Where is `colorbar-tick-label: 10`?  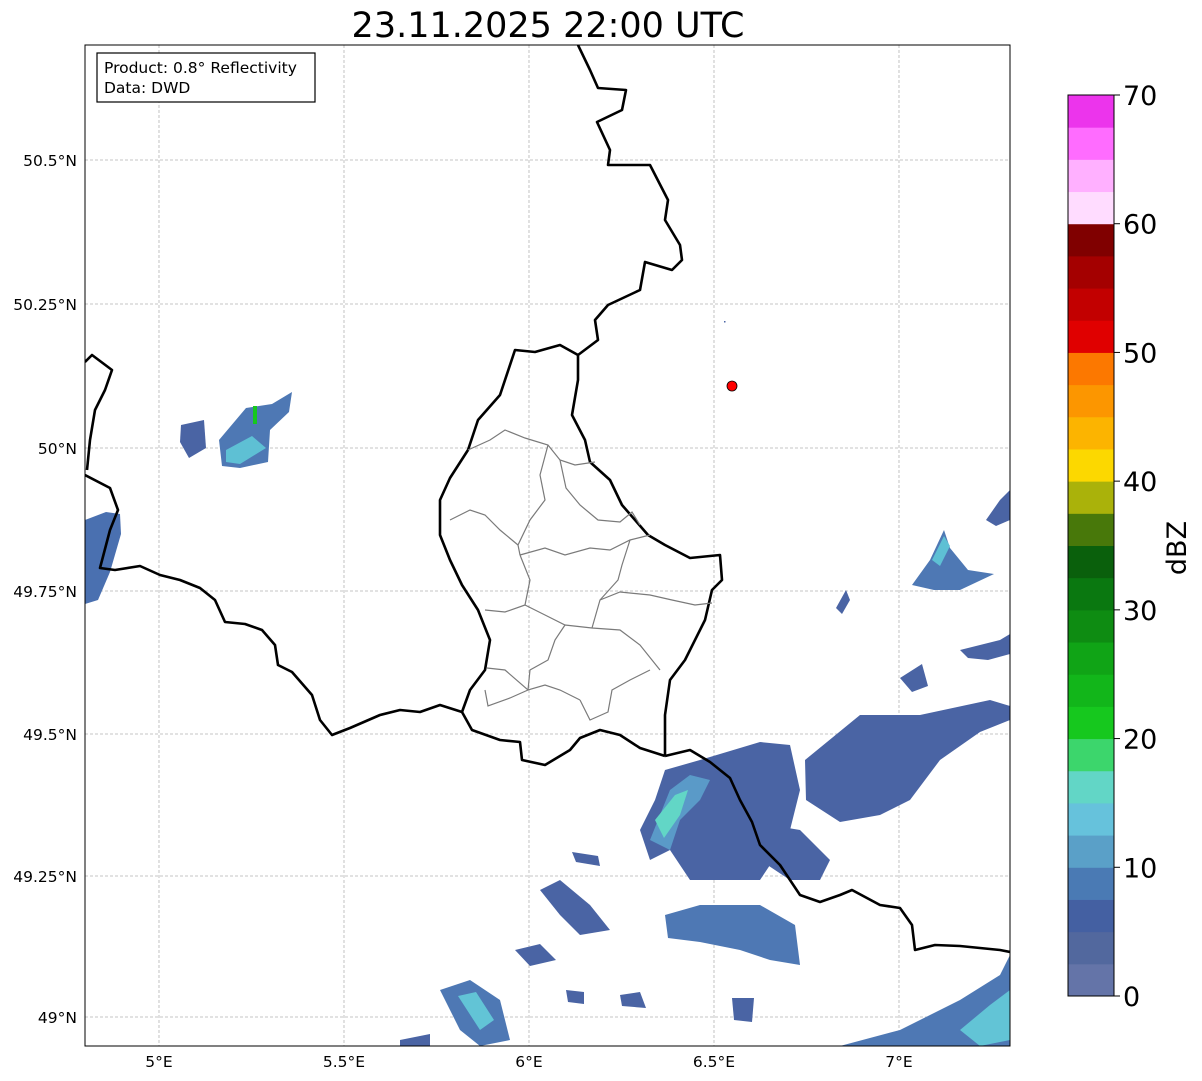 colorbar-tick-label: 10 is located at coordinates (1140, 868).